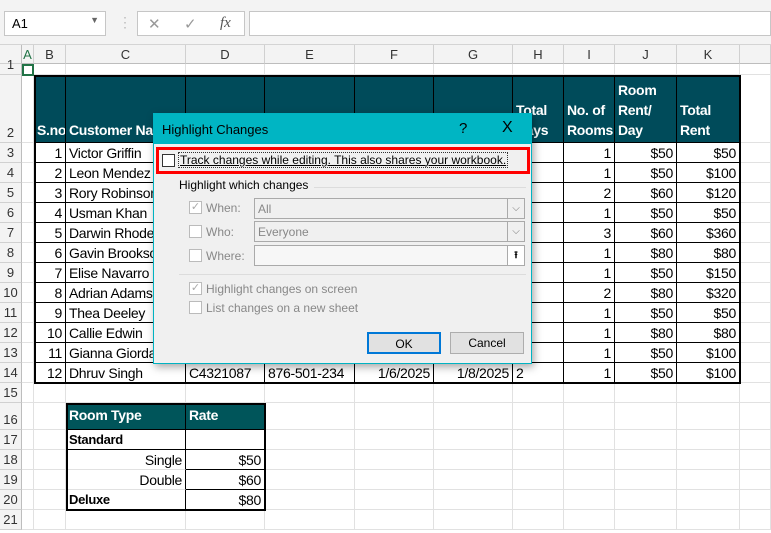 This screenshot has width=771, height=533. What do you see at coordinates (507, 128) in the screenshot?
I see `close-button: X` at bounding box center [507, 128].